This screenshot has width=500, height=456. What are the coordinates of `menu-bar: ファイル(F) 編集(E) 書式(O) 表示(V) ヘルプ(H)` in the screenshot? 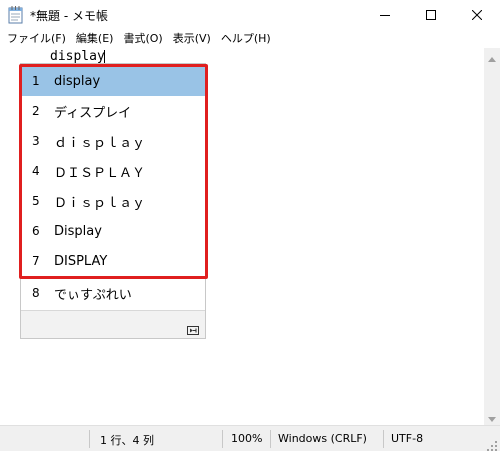 It's located at (250, 39).